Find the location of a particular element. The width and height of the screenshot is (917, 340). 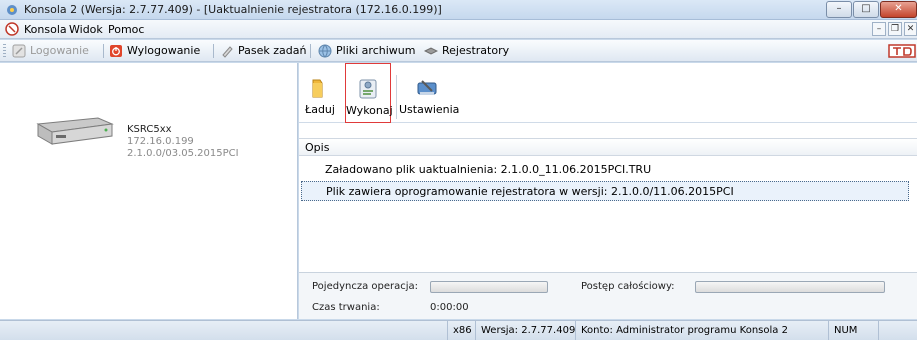

duration-label: Czas trwania: is located at coordinates (346, 307).